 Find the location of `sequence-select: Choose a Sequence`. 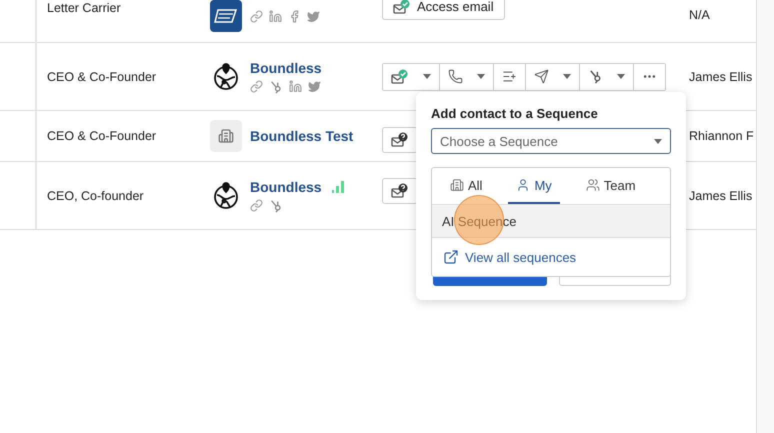

sequence-select: Choose a Sequence is located at coordinates (551, 141).